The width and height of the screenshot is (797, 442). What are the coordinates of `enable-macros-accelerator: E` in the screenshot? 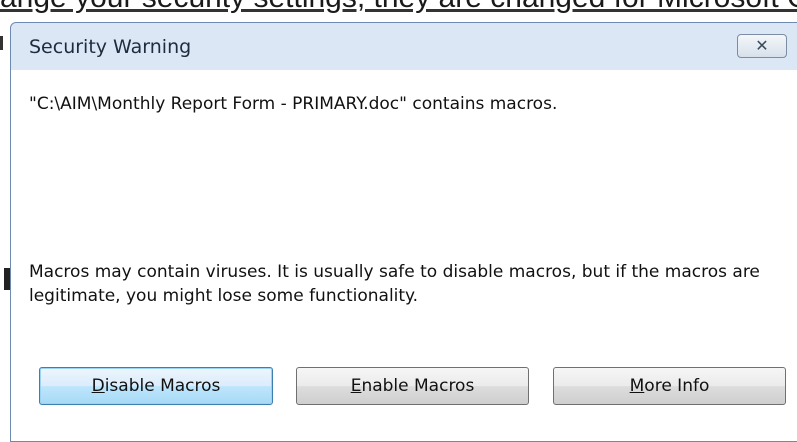 It's located at (356, 386).